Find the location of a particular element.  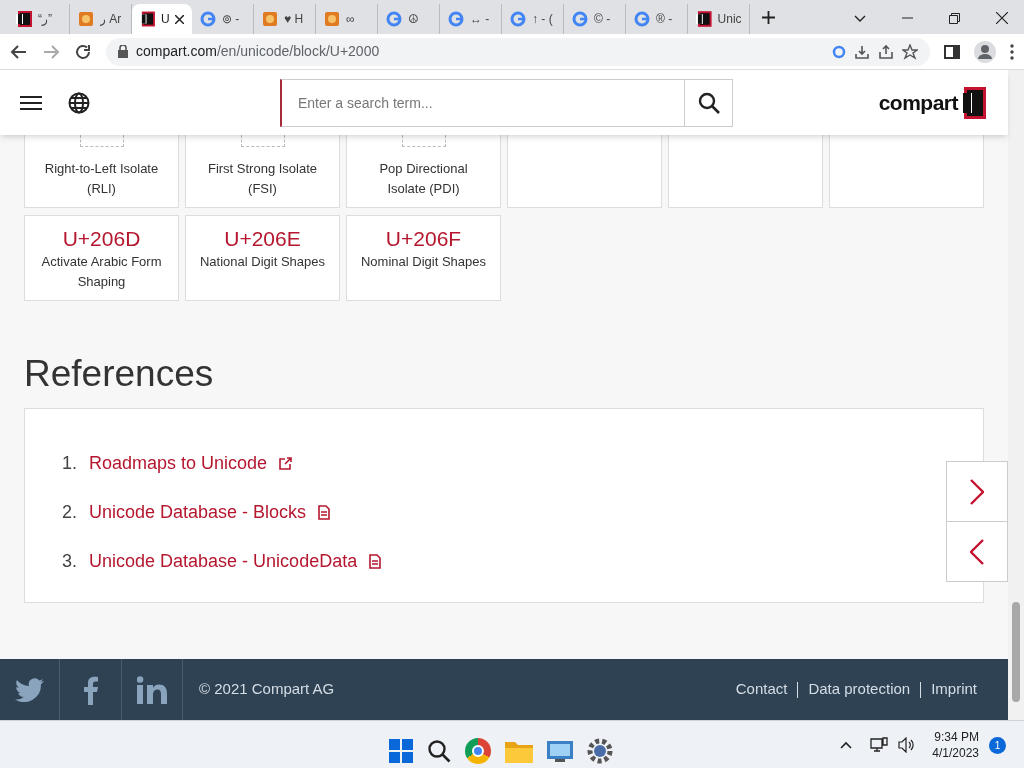

code-point: U+206F is located at coordinates (423, 239).